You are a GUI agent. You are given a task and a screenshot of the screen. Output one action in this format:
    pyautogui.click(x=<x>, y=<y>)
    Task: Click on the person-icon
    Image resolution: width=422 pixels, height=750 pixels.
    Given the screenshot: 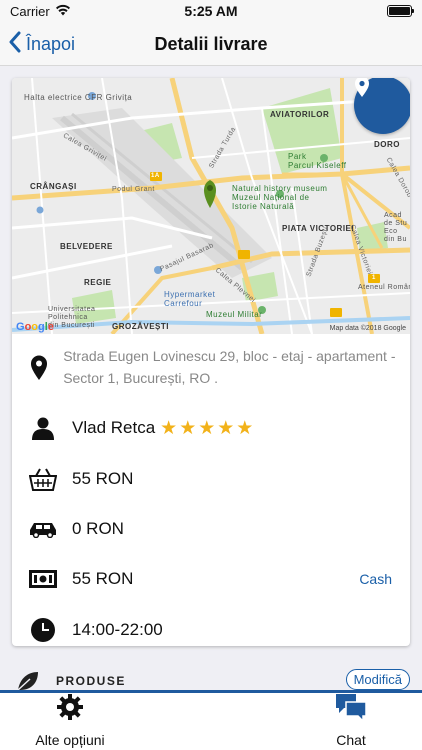 What is the action you would take?
    pyautogui.click(x=43, y=428)
    